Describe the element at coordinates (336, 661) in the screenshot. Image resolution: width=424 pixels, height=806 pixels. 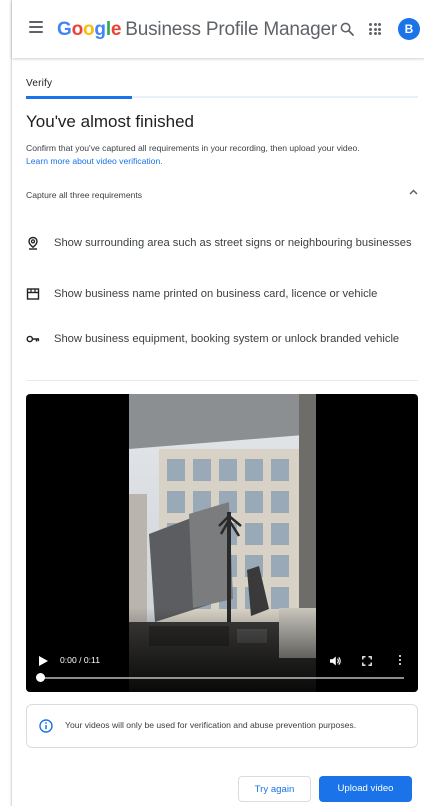
I see `volume-icon` at that location.